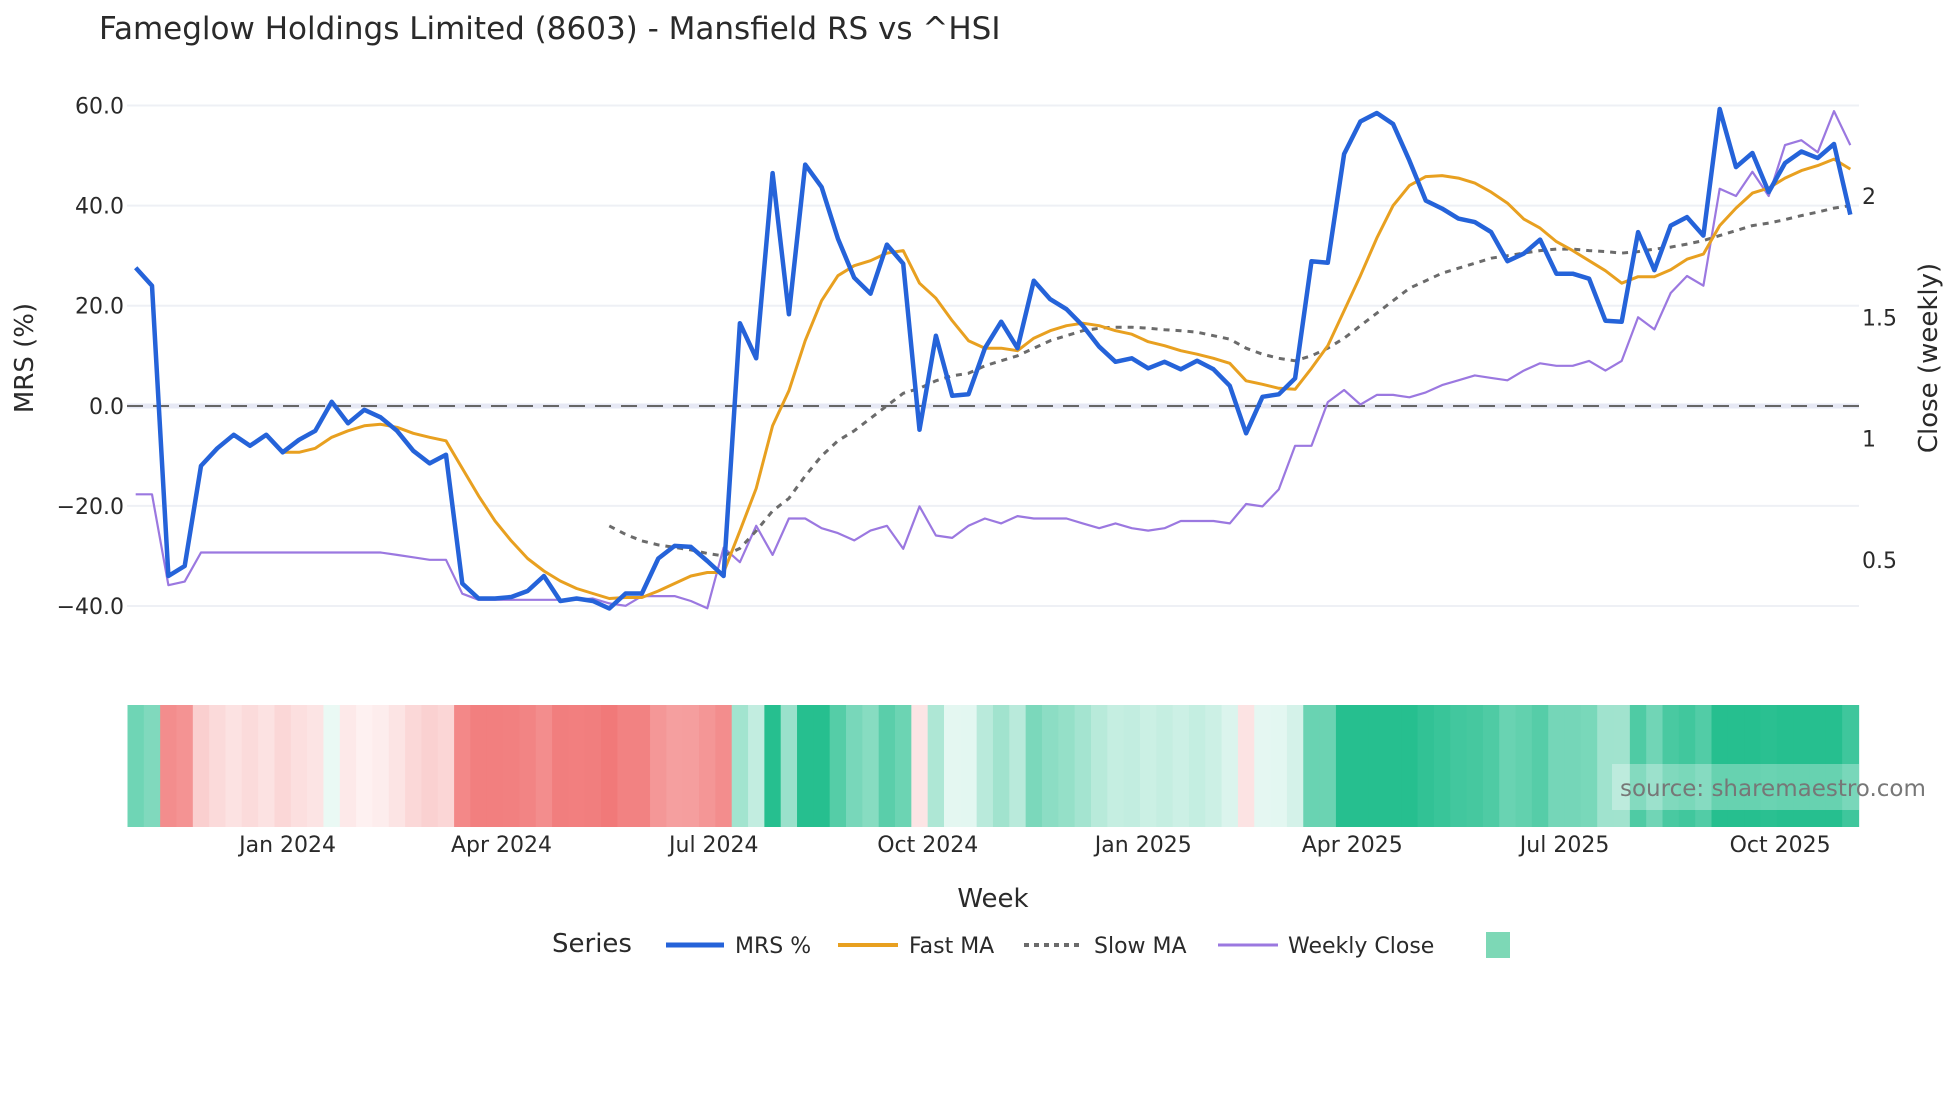 This screenshot has height=1106, width=1960. I want to click on legend-label-fast-ma: Fast MA, so click(951, 946).